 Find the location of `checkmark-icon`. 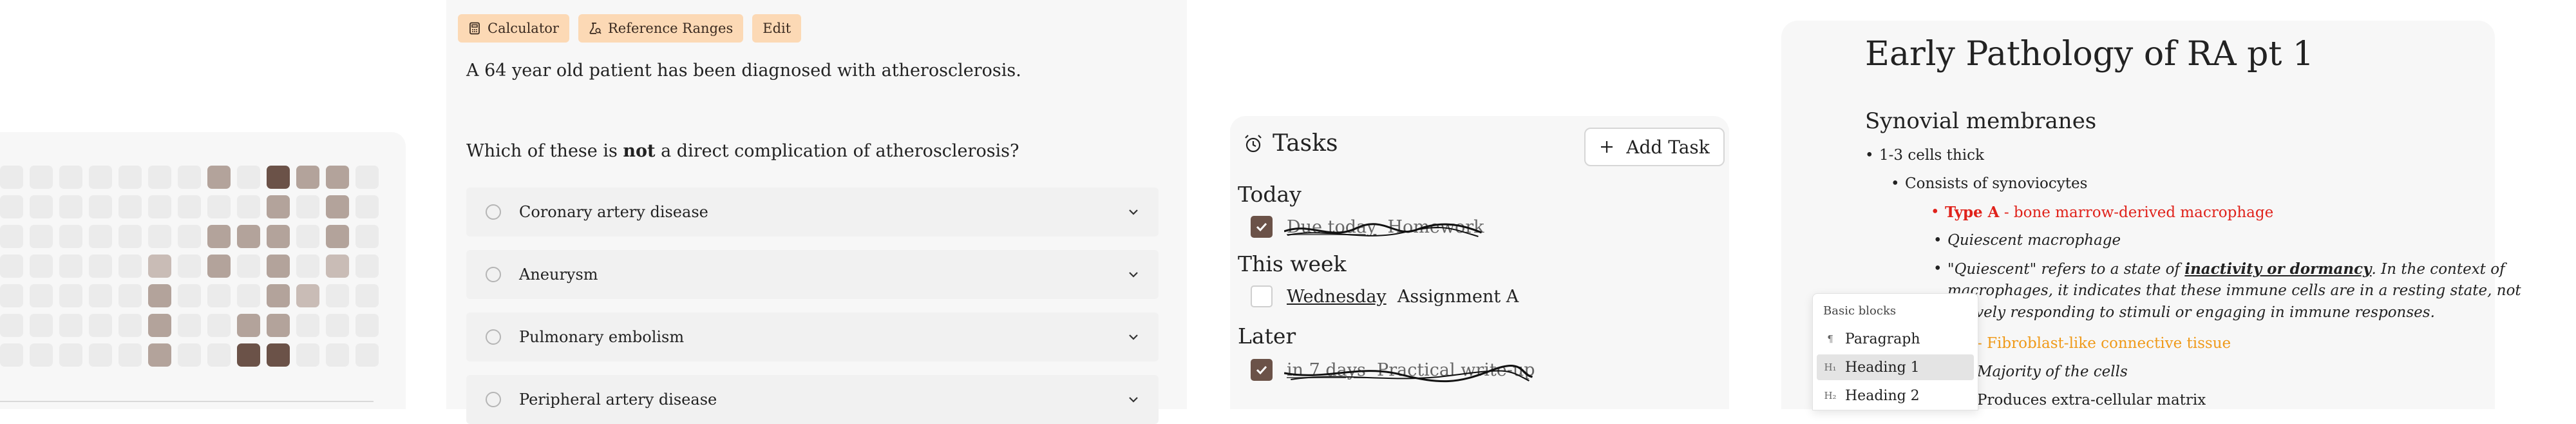

checkmark-icon is located at coordinates (1261, 370).